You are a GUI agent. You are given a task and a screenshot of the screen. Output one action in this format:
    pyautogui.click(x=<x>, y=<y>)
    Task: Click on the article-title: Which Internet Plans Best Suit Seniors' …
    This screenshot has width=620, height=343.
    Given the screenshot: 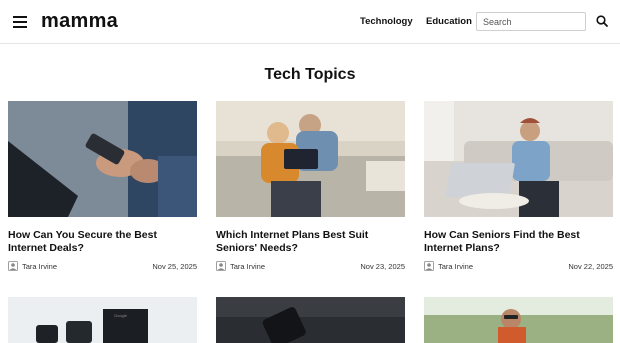 What is the action you would take?
    pyautogui.click(x=306, y=241)
    